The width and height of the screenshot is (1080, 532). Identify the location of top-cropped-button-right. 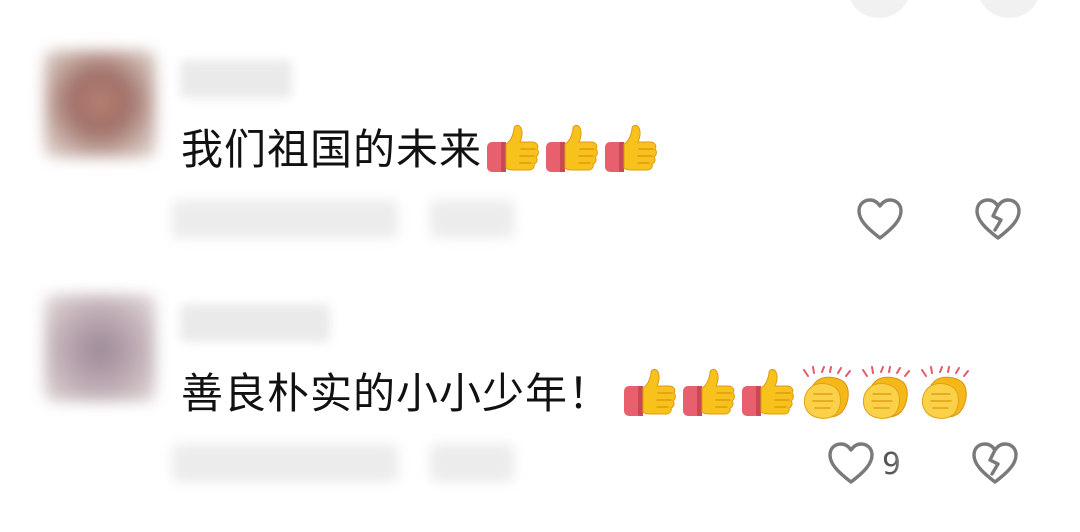
(1009, 9).